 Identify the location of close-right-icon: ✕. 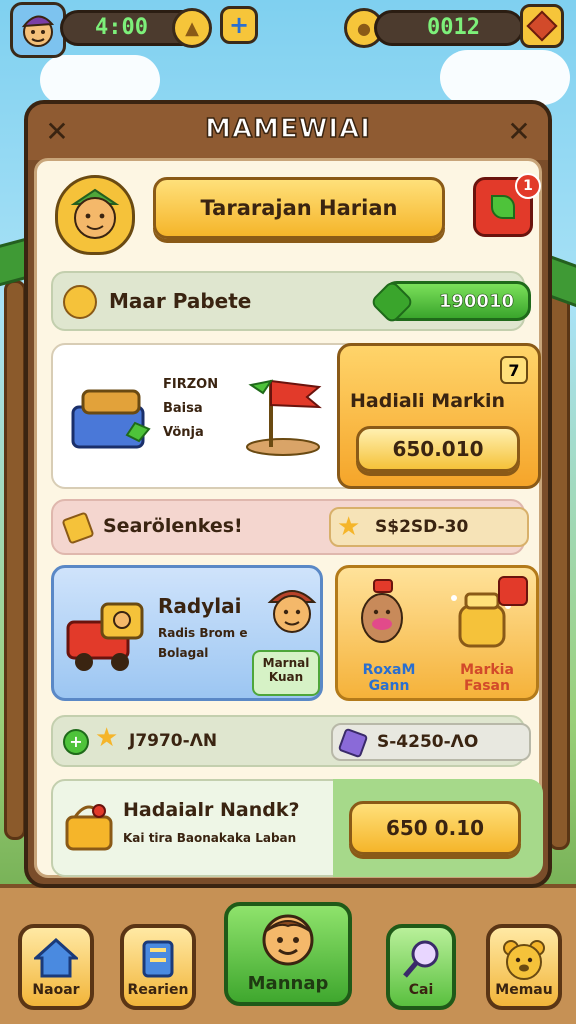
(519, 131).